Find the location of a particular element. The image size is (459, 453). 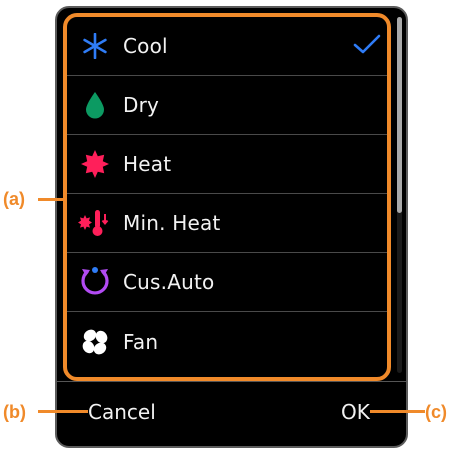

mode-label: Dry is located at coordinates (141, 105).